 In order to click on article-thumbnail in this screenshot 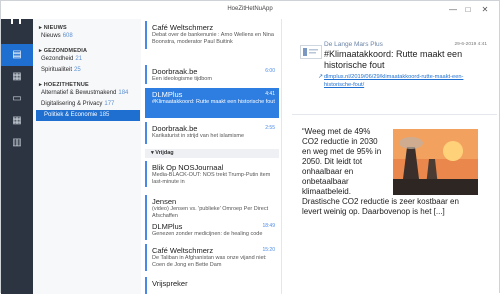, I will do `click(435, 162)`.